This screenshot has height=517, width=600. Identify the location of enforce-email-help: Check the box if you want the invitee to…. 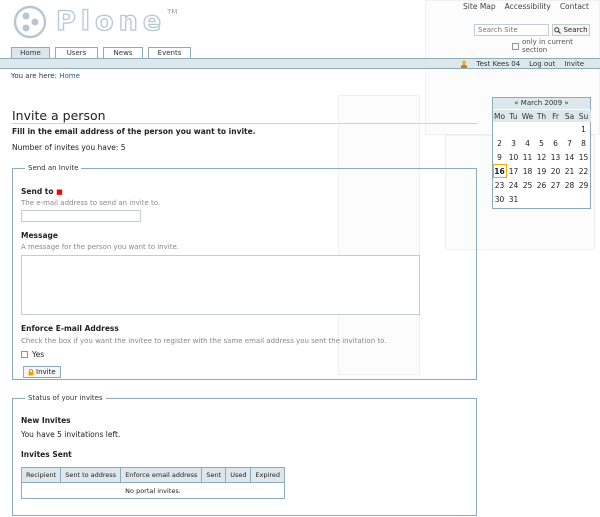
(204, 341).